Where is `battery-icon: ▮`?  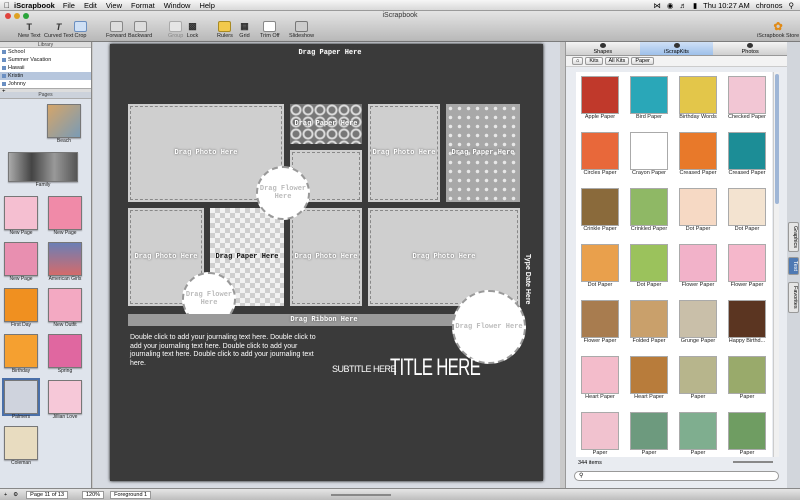 battery-icon: ▮ is located at coordinates (695, 5).